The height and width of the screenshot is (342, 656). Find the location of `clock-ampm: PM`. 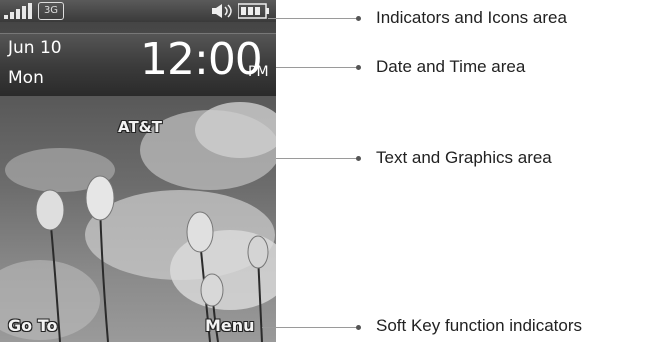

clock-ampm: PM is located at coordinates (258, 72).